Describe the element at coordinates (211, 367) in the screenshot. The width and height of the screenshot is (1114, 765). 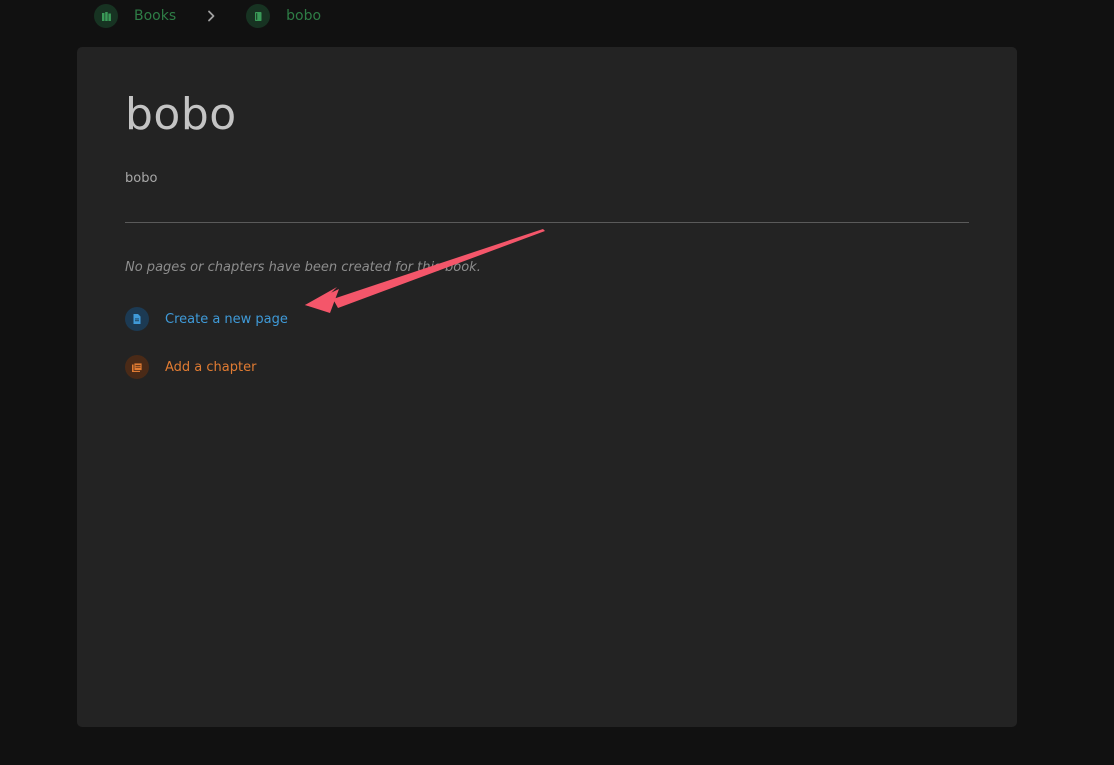
I see `add-chapter-label: Add a chapter` at that location.